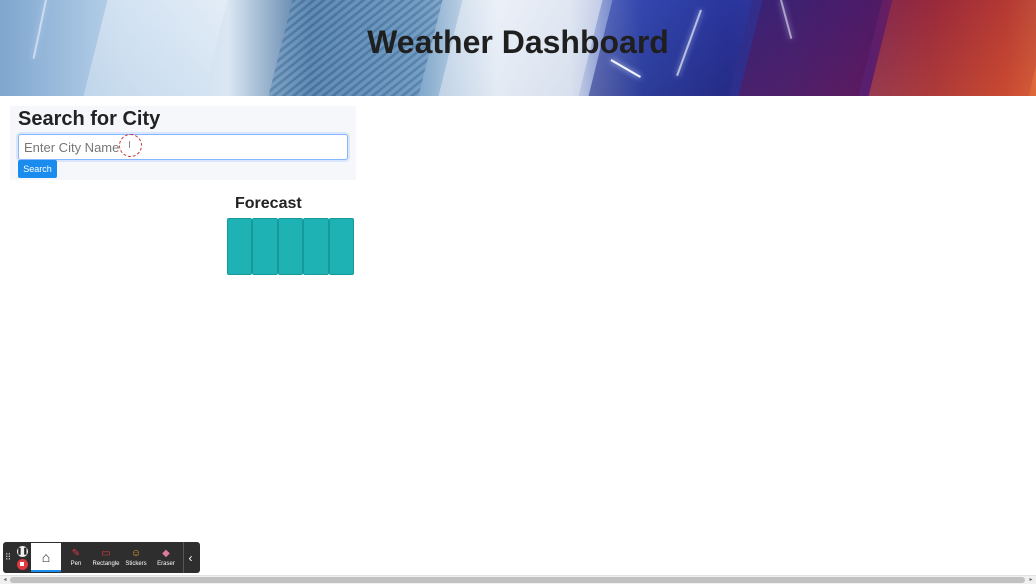 The height and width of the screenshot is (584, 1036). What do you see at coordinates (190, 557) in the screenshot?
I see `collapse-toolbar-icon: ‹` at bounding box center [190, 557].